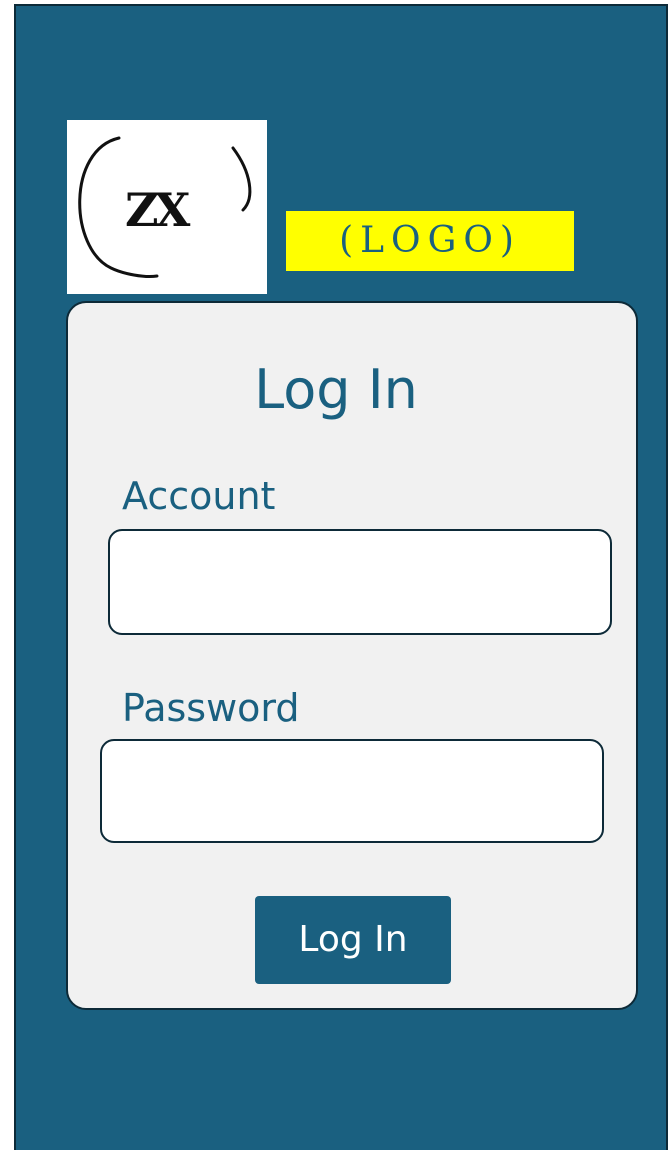 The width and height of the screenshot is (672, 1150). What do you see at coordinates (360, 582) in the screenshot?
I see `account-field` at bounding box center [360, 582].